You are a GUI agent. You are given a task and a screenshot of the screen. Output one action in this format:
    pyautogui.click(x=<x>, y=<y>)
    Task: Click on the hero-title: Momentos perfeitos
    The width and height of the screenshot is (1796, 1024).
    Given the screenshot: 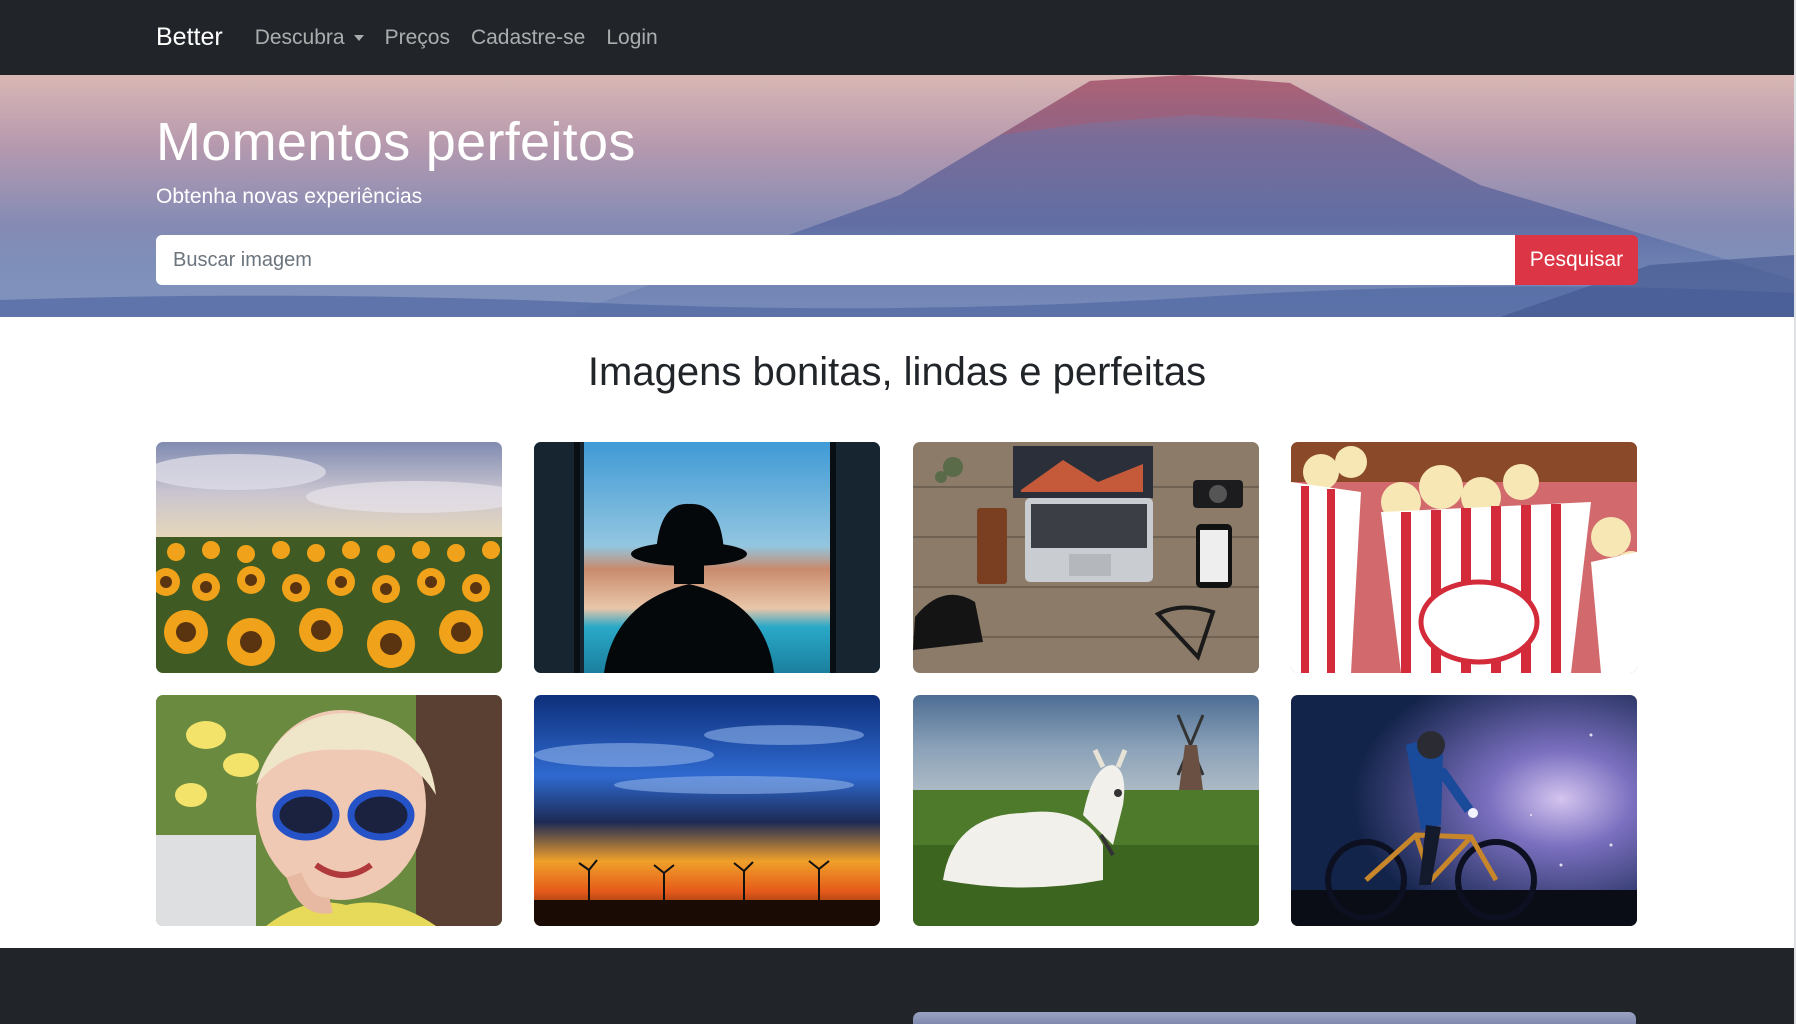 What is the action you would take?
    pyautogui.click(x=396, y=142)
    